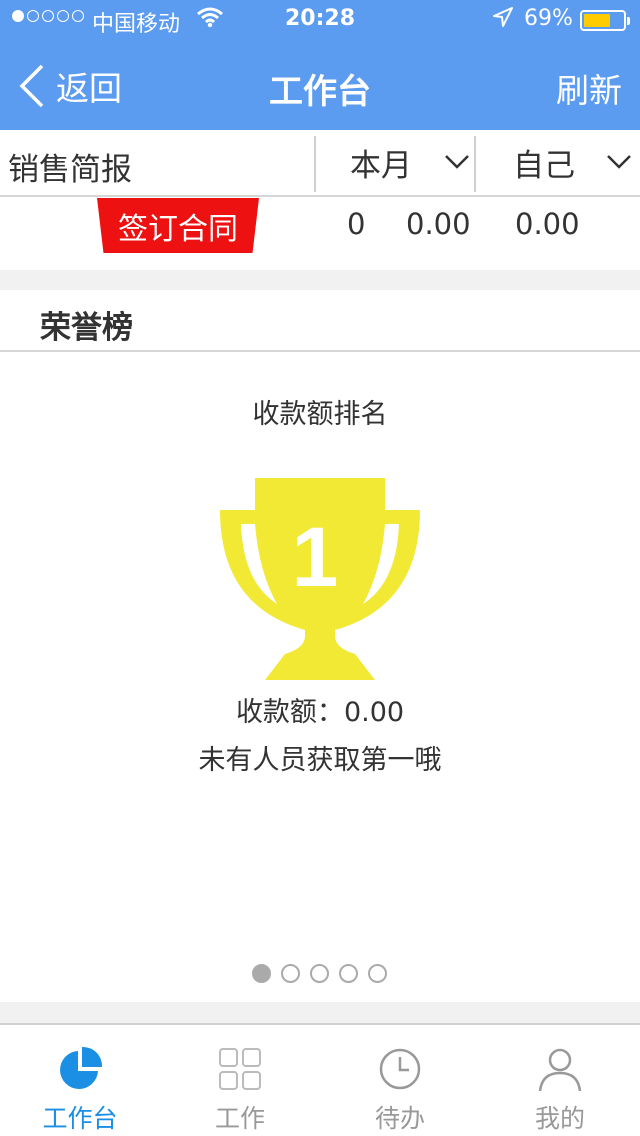 The image size is (640, 1136). What do you see at coordinates (320, 414) in the screenshot?
I see `ranking-subtitle: 收款额排名` at bounding box center [320, 414].